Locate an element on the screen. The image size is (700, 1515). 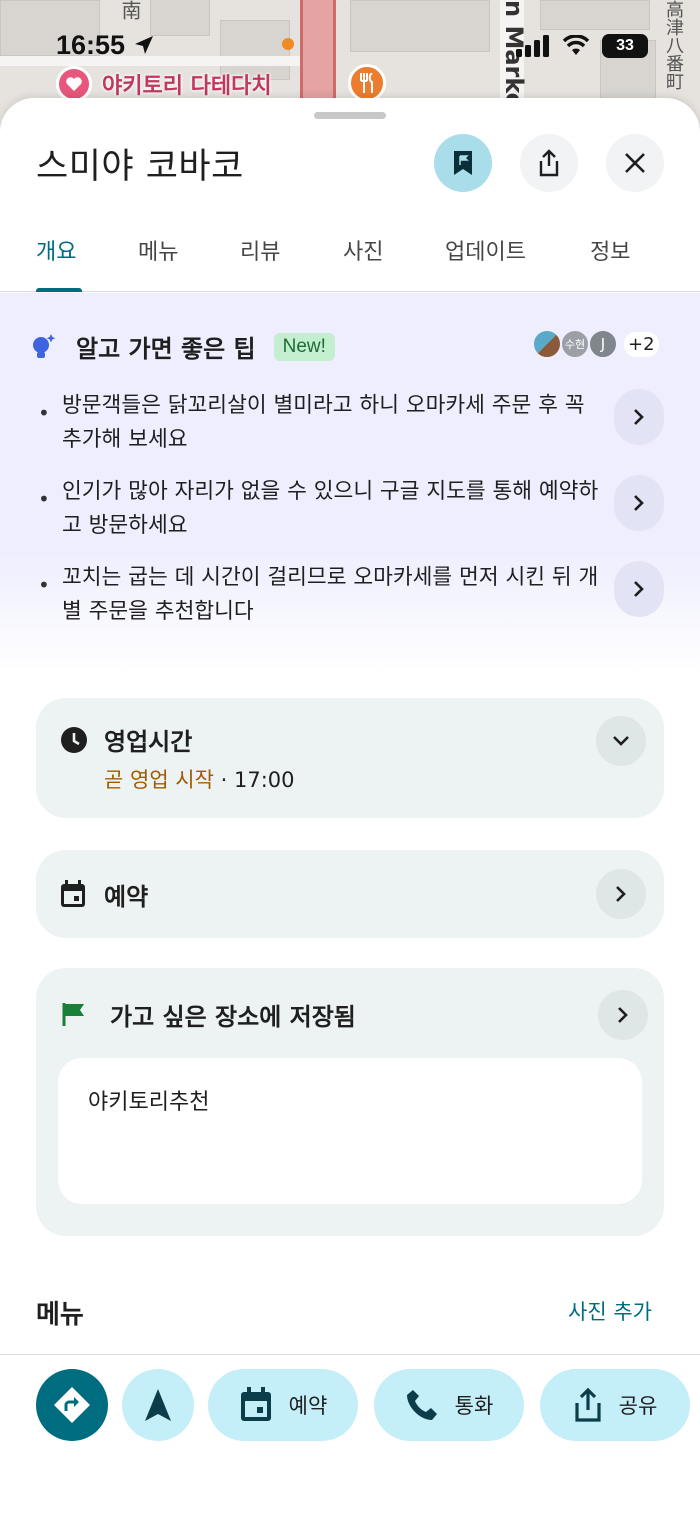
status-time: 16:55 is located at coordinates (105, 45).